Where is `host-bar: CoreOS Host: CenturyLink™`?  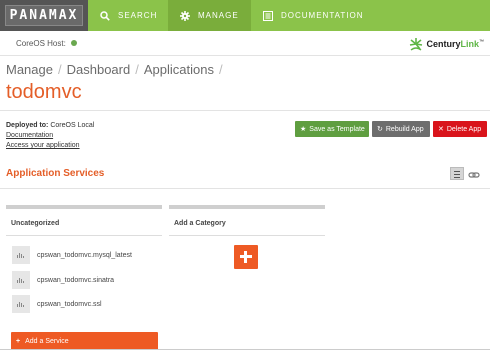 host-bar: CoreOS Host: CenturyLink™ is located at coordinates (245, 43).